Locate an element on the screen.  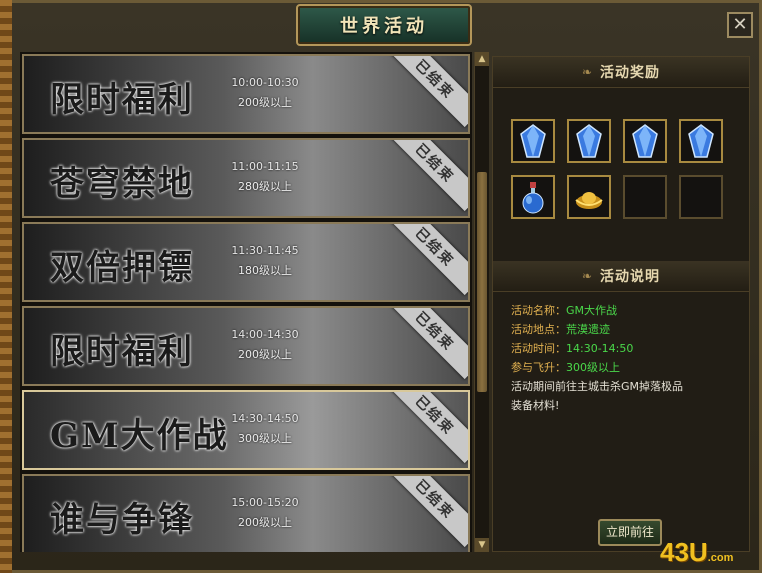
window-title-plate: 世界活动 is located at coordinates (384, 25).